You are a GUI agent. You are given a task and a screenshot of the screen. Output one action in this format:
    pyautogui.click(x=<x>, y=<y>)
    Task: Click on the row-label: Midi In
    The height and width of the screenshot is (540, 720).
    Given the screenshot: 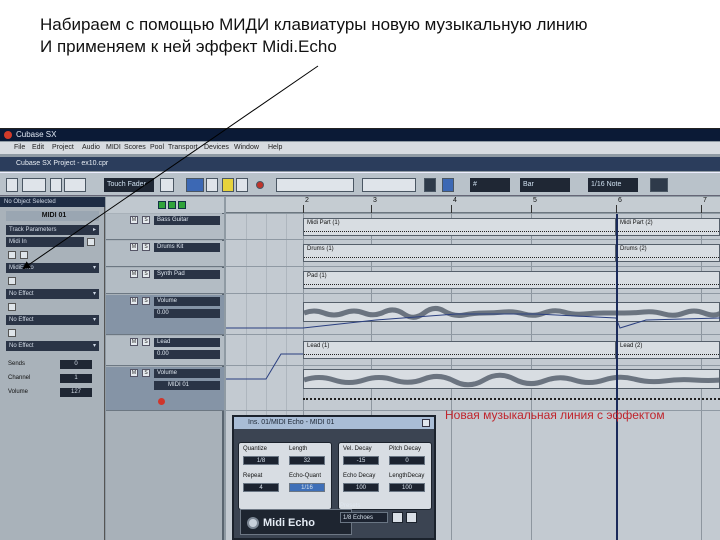 What is the action you would take?
    pyautogui.click(x=18, y=242)
    